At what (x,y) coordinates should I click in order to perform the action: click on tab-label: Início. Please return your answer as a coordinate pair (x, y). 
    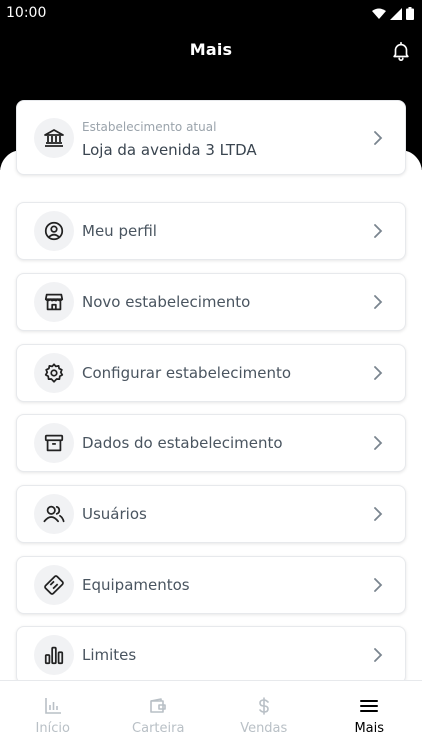
    Looking at the image, I should click on (52, 728).